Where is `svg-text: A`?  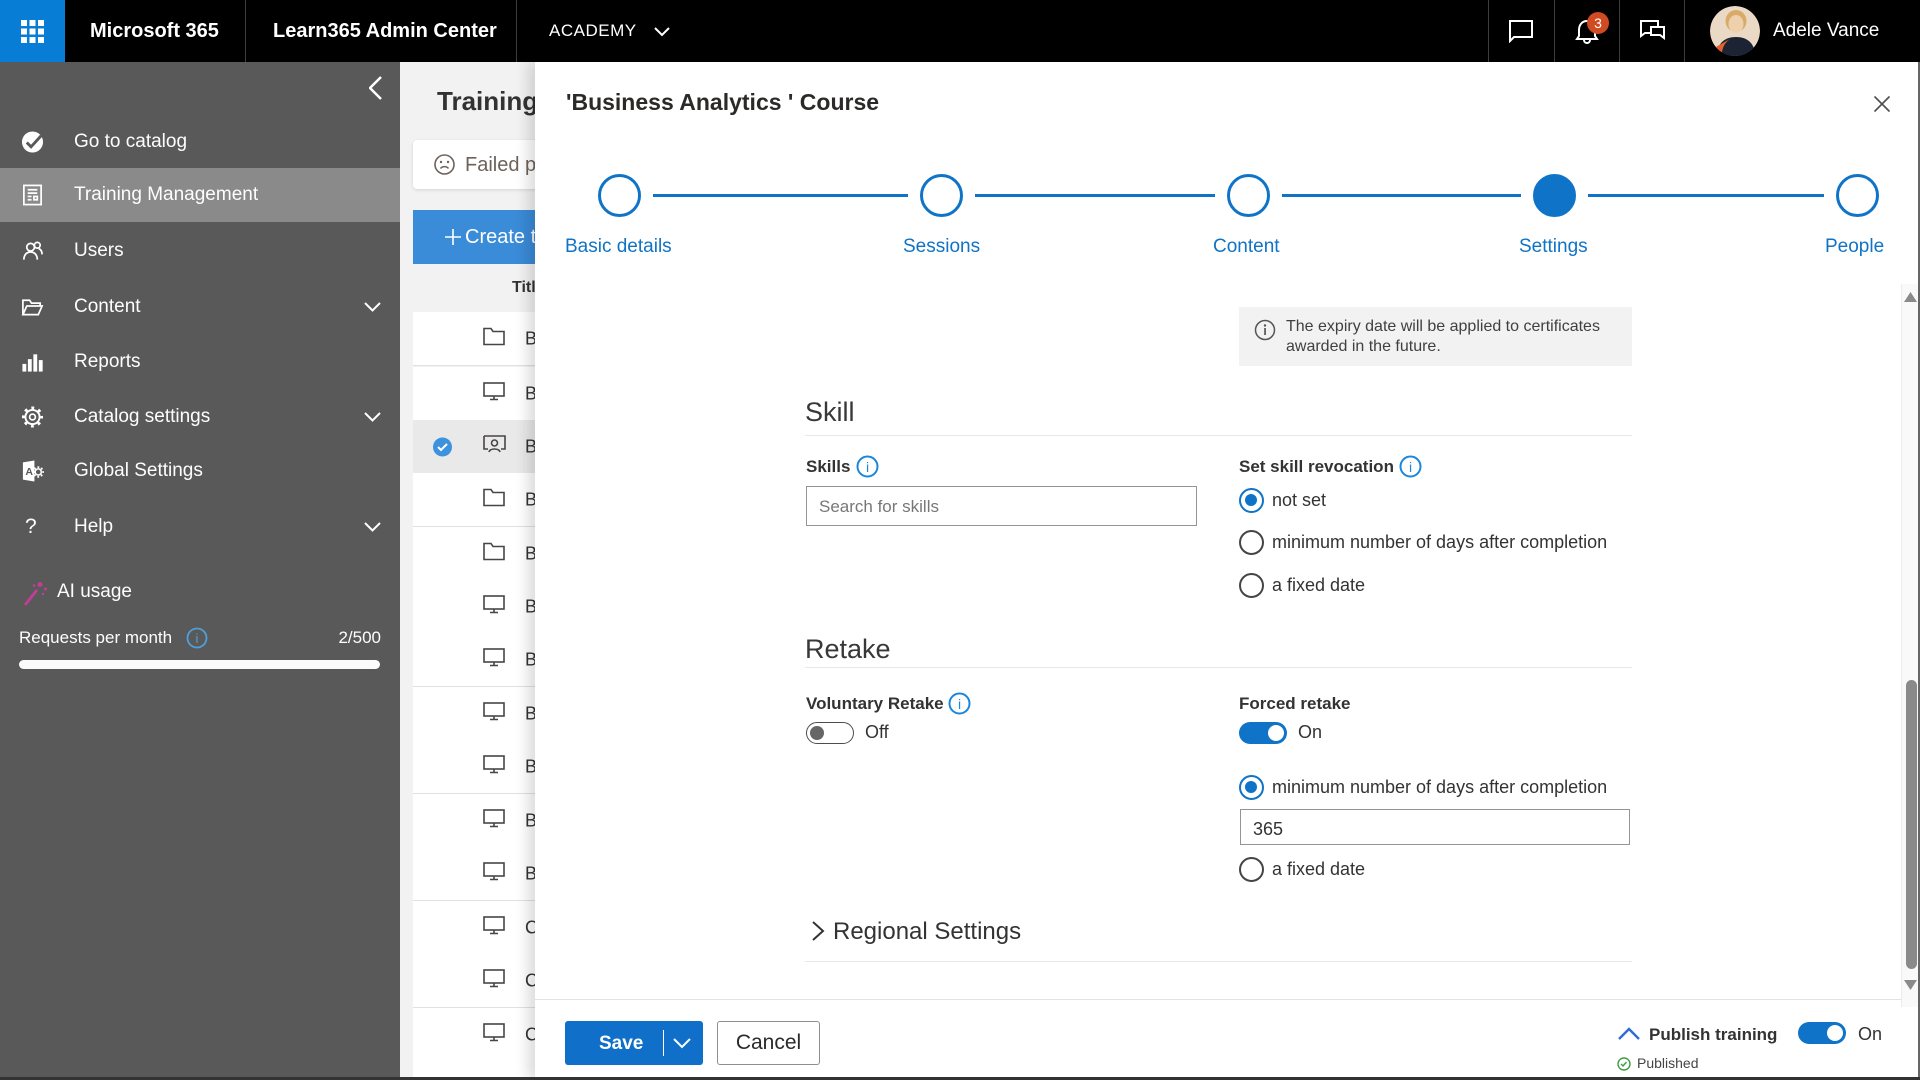 svg-text: A is located at coordinates (29, 471).